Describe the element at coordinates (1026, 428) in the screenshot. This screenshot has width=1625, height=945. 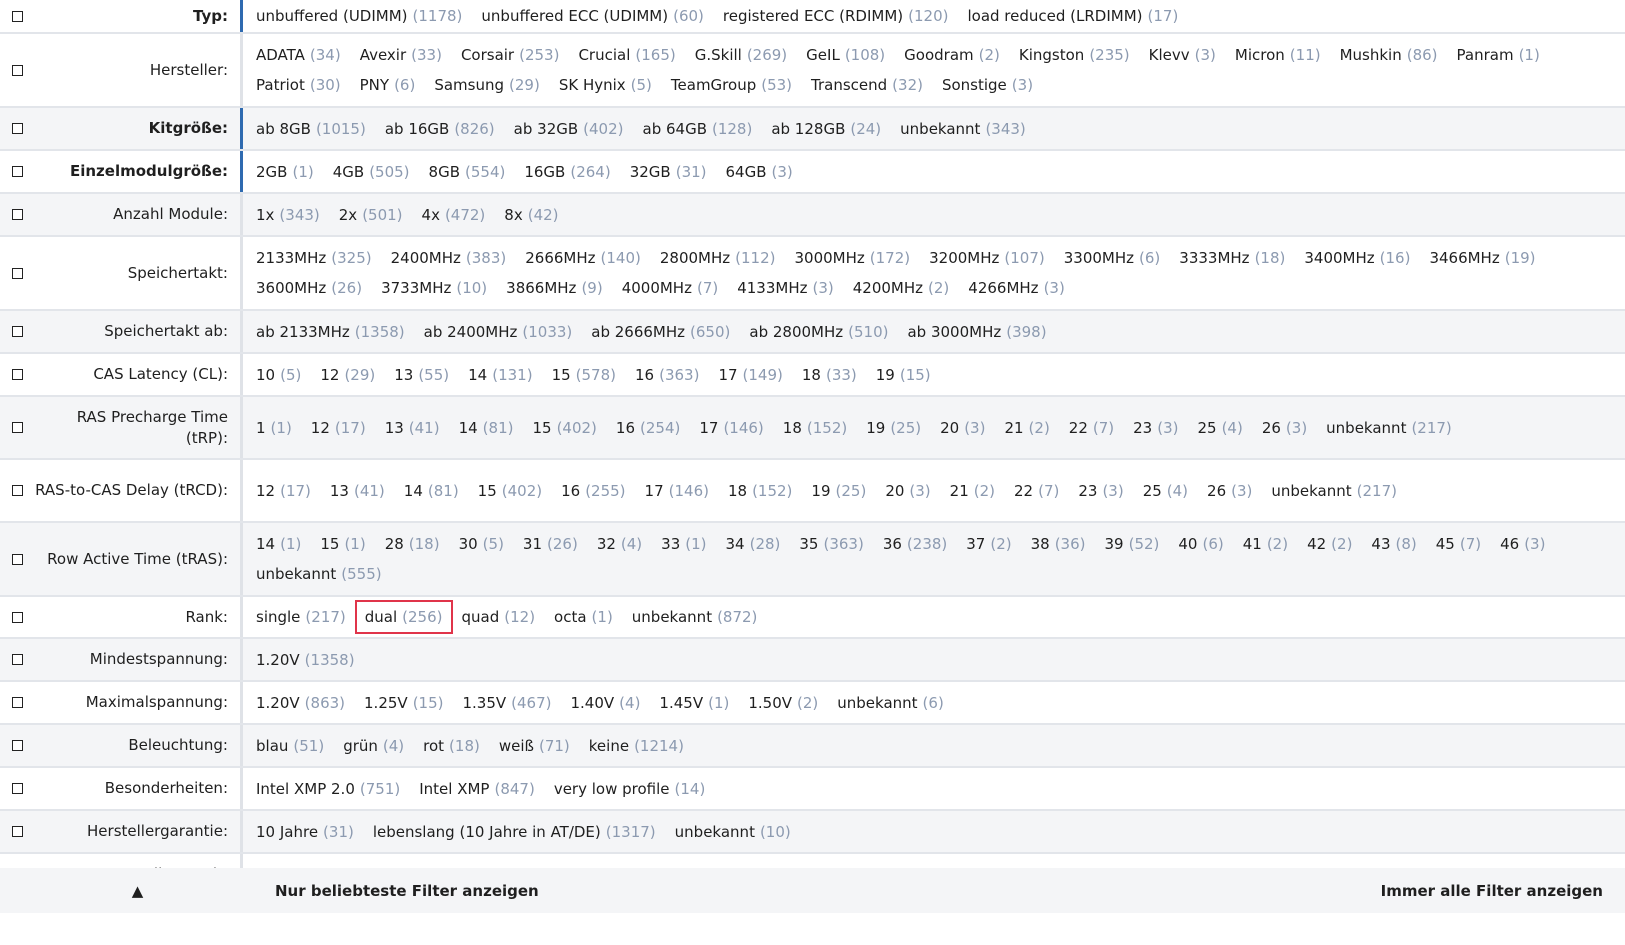
I see `filter-option: 21 (2)` at that location.